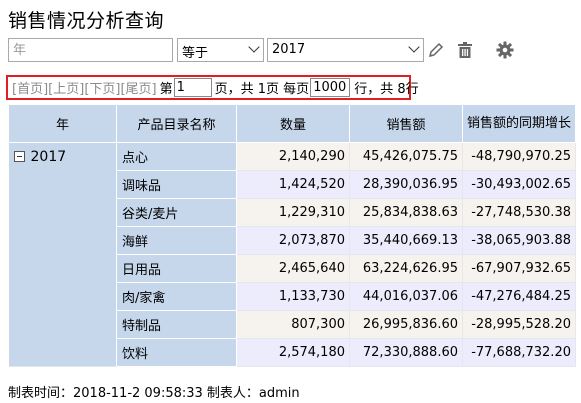 The image size is (581, 403). I want to click on growth-cell: -38,065,903.88, so click(519, 240).